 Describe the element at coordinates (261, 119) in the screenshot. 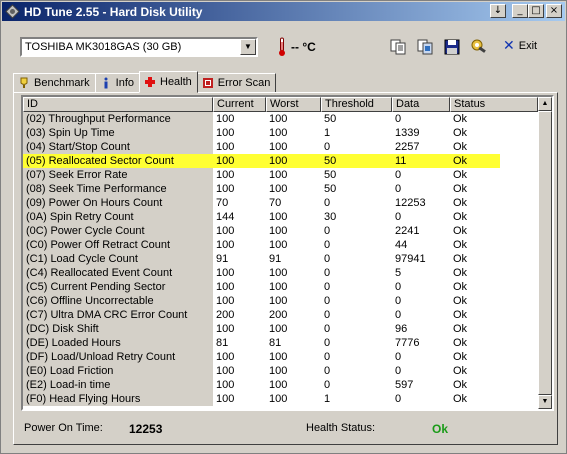

I see `table-row: (02) Throughput Performance 100 100 50 0 Ok` at that location.